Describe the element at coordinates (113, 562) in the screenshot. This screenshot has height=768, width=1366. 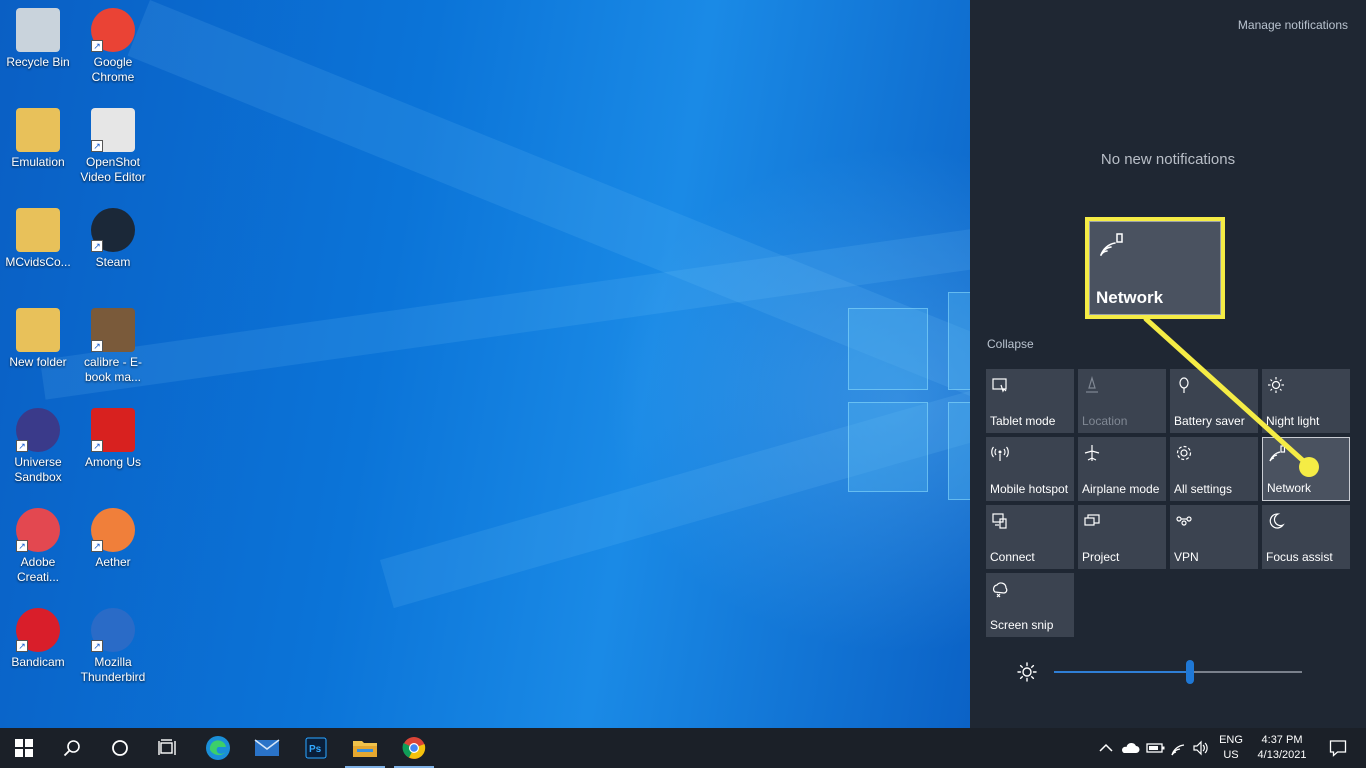
I see `desktop-icon-label: Aether` at that location.